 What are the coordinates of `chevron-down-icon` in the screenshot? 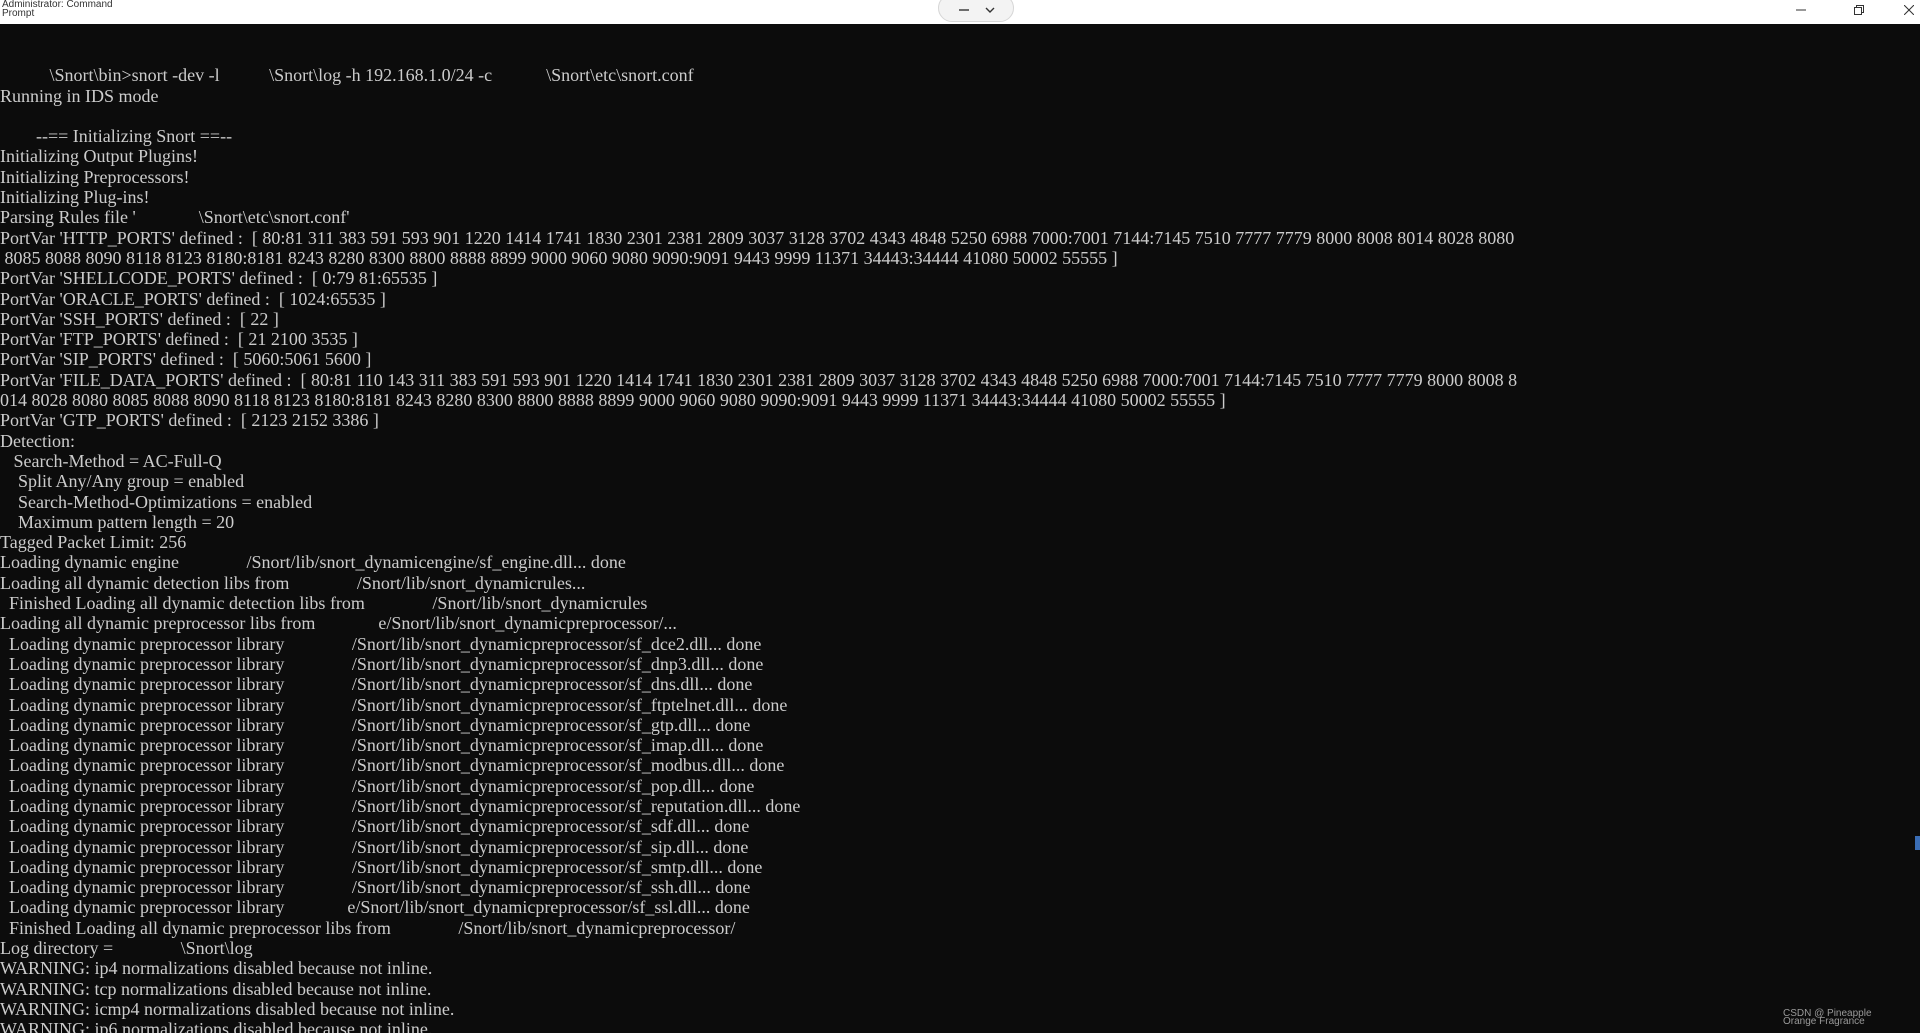 It's located at (990, 10).